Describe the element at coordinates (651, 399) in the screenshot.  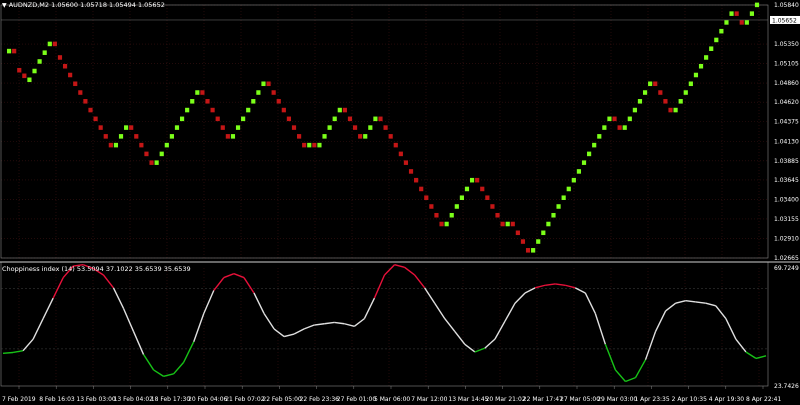
I see `time-tick-label: 1 Apr 23:35` at that location.